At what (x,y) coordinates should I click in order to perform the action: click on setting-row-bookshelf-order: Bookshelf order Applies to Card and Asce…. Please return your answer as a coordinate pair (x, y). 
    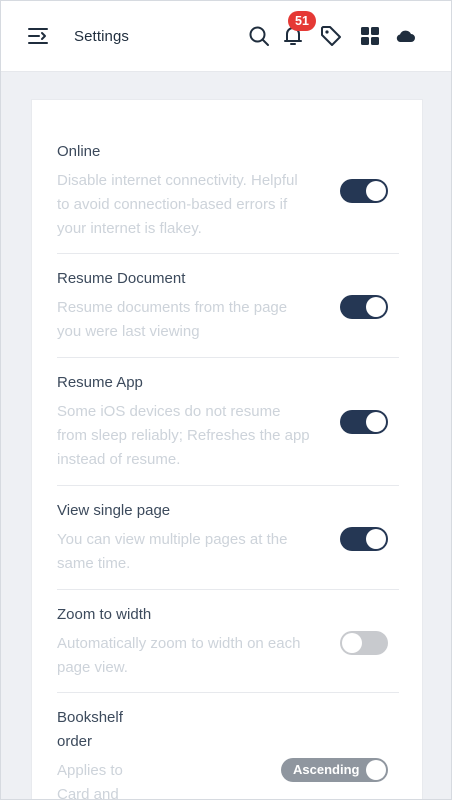
    Looking at the image, I should click on (228, 746).